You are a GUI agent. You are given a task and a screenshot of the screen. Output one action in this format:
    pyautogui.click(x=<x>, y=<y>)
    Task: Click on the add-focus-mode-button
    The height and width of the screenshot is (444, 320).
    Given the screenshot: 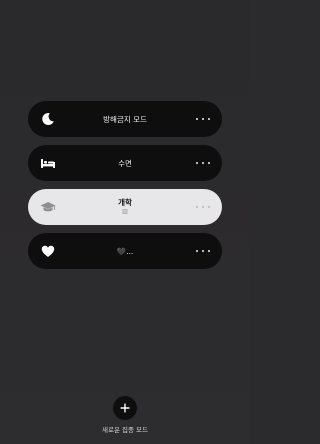 What is the action you would take?
    pyautogui.click(x=125, y=408)
    